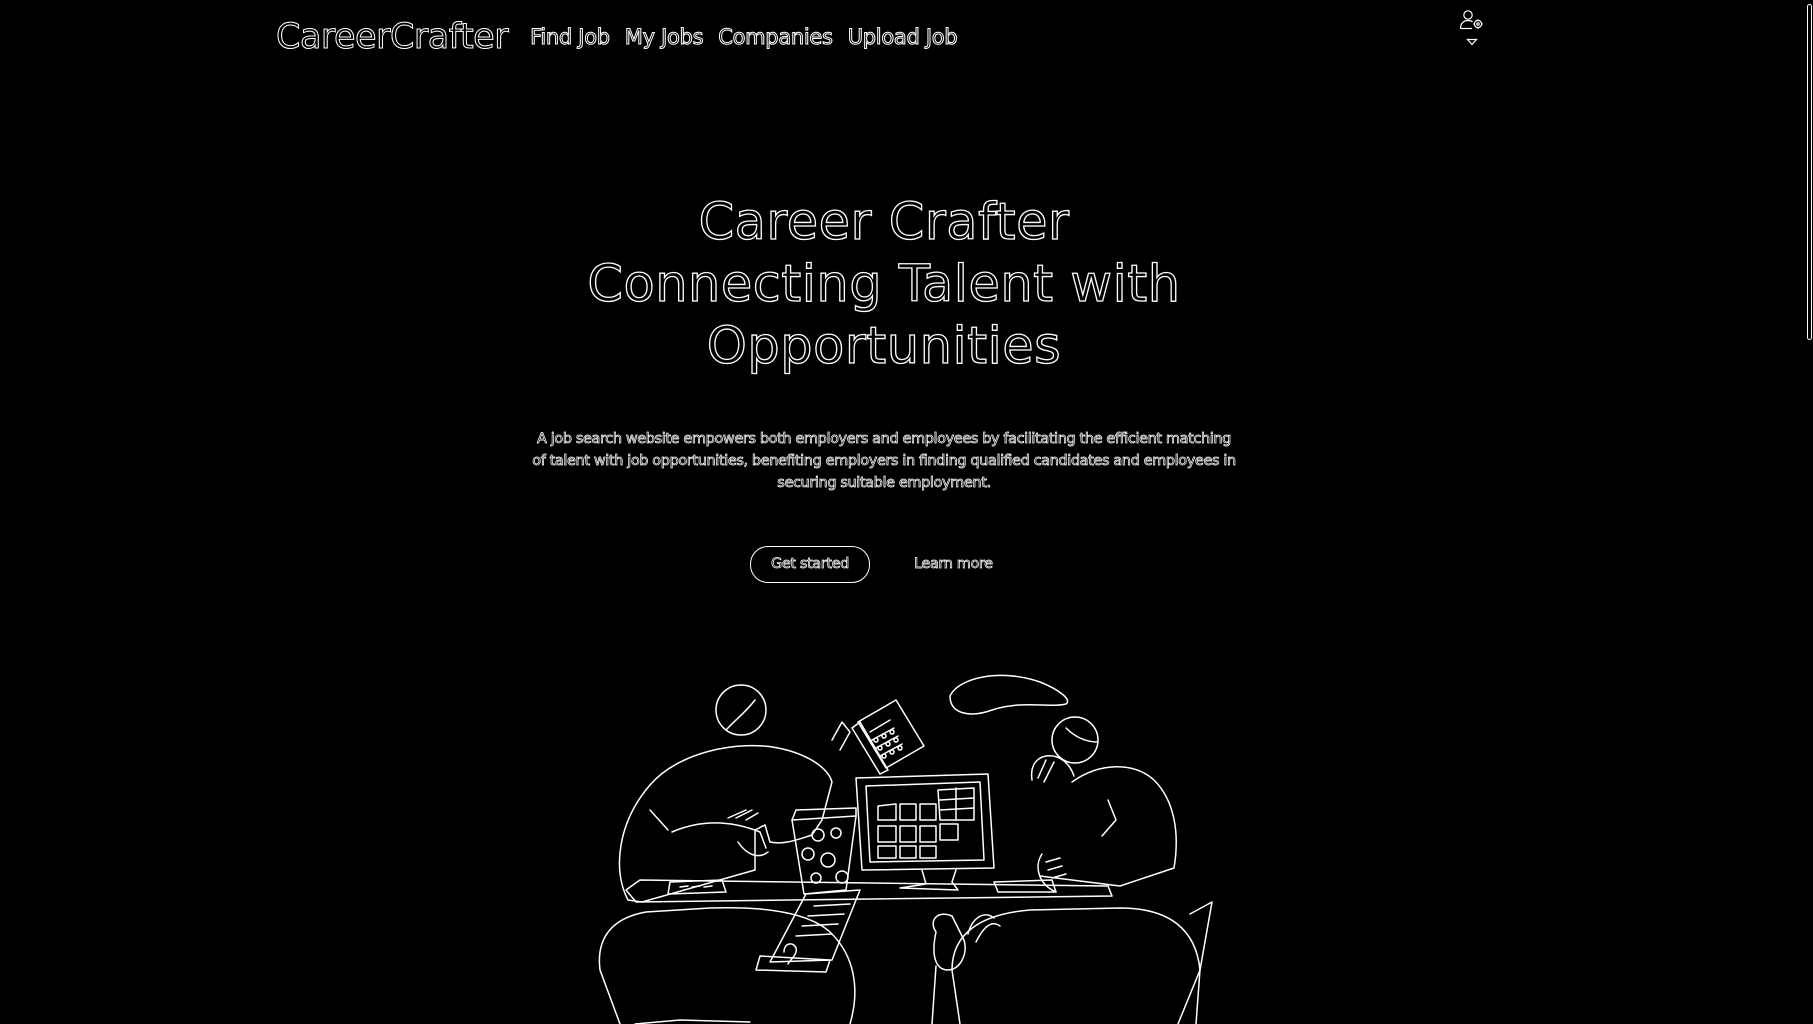  Describe the element at coordinates (884, 346) in the screenshot. I see `hero-title-line-3: Opportunities` at that location.